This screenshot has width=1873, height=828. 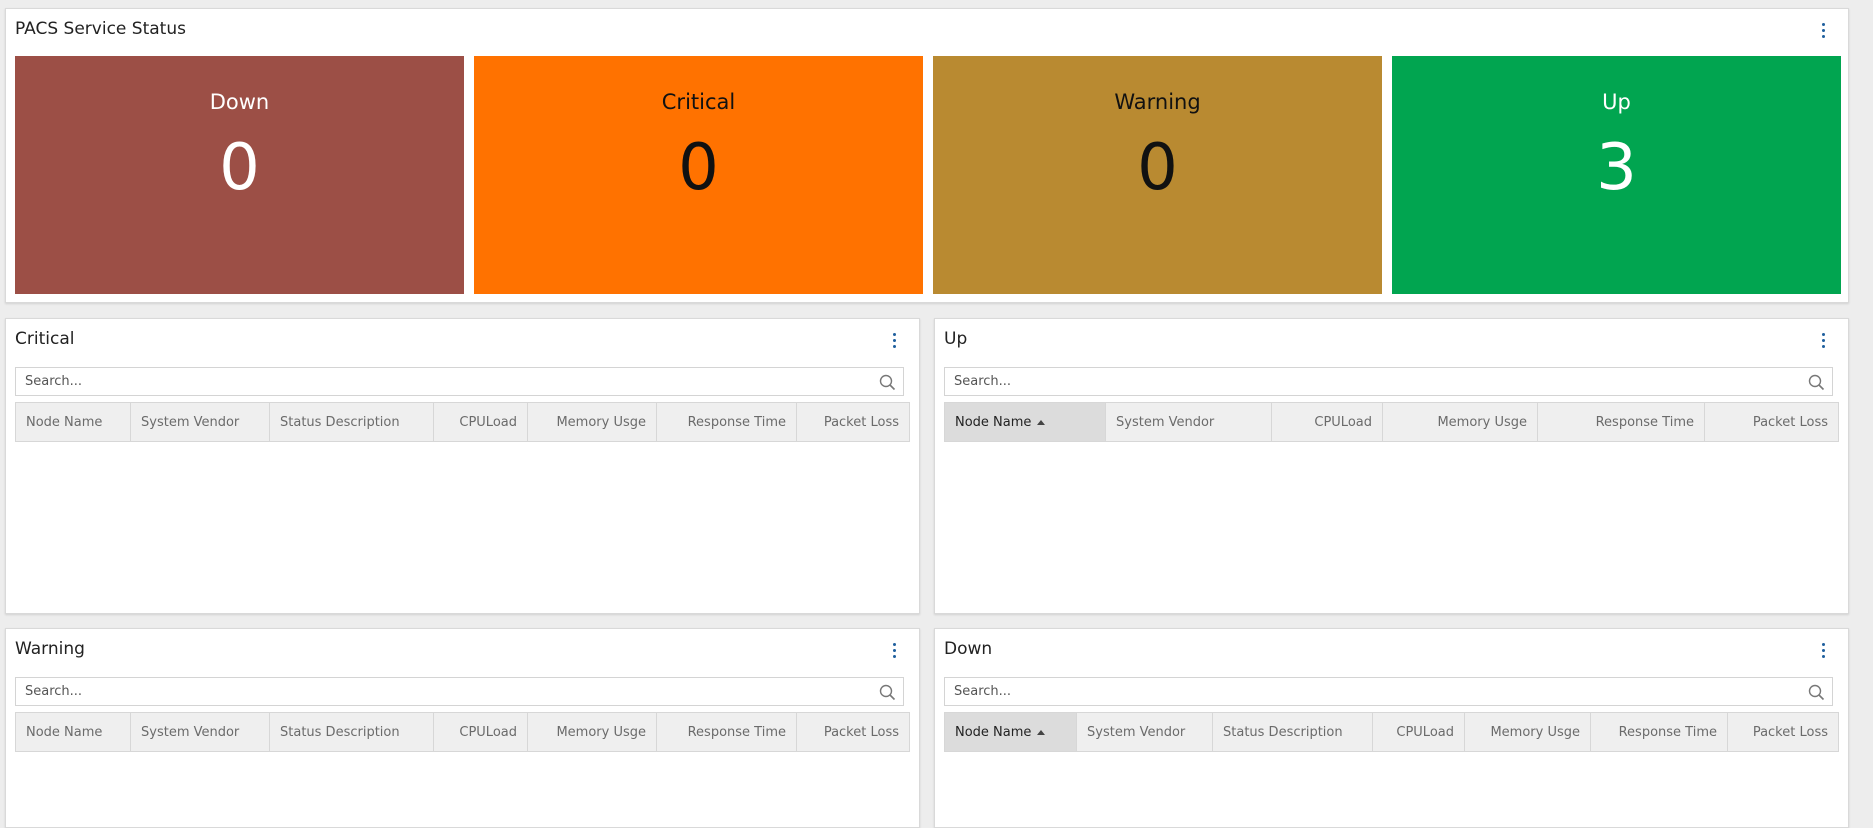 What do you see at coordinates (45, 339) in the screenshot?
I see `panel-title: Critical` at bounding box center [45, 339].